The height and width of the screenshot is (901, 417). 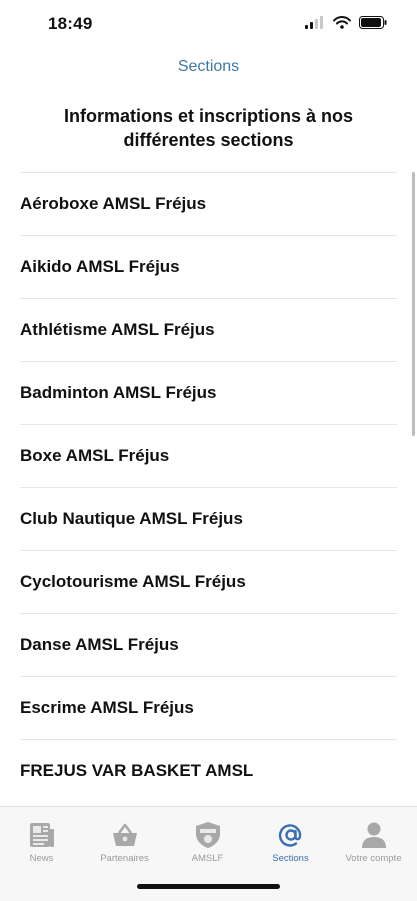 I want to click on section-item-aikido: Aikido AMSL Fréjus, so click(x=208, y=266).